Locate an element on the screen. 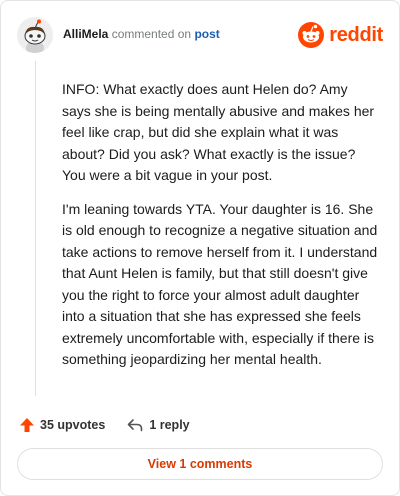  comment-header: AlliMela commented on post reddit is located at coordinates (200, 35).